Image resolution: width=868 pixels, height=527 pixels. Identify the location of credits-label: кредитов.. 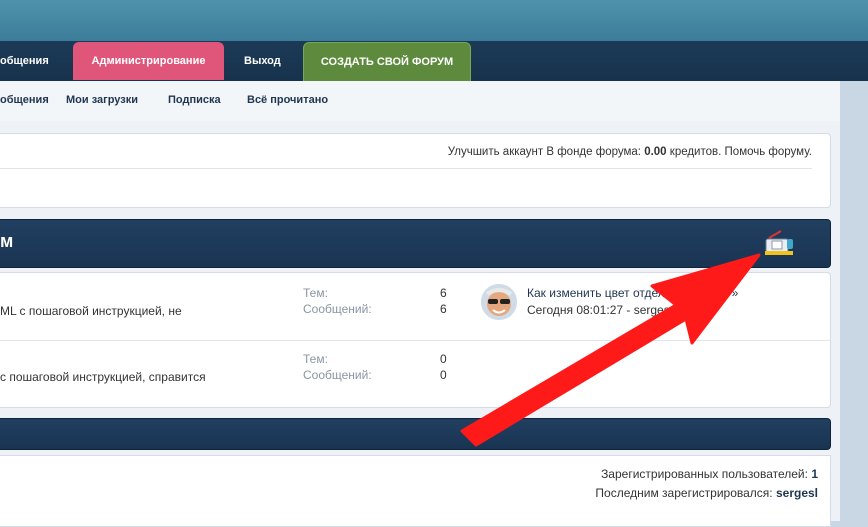
(695, 152).